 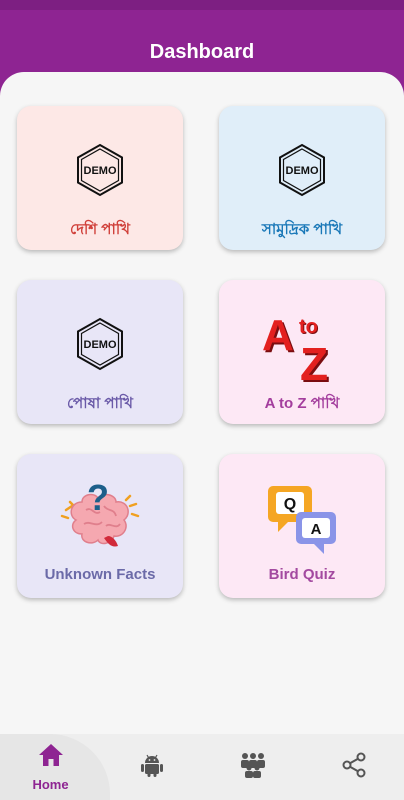 I want to click on share-icon, so click(x=354, y=767).